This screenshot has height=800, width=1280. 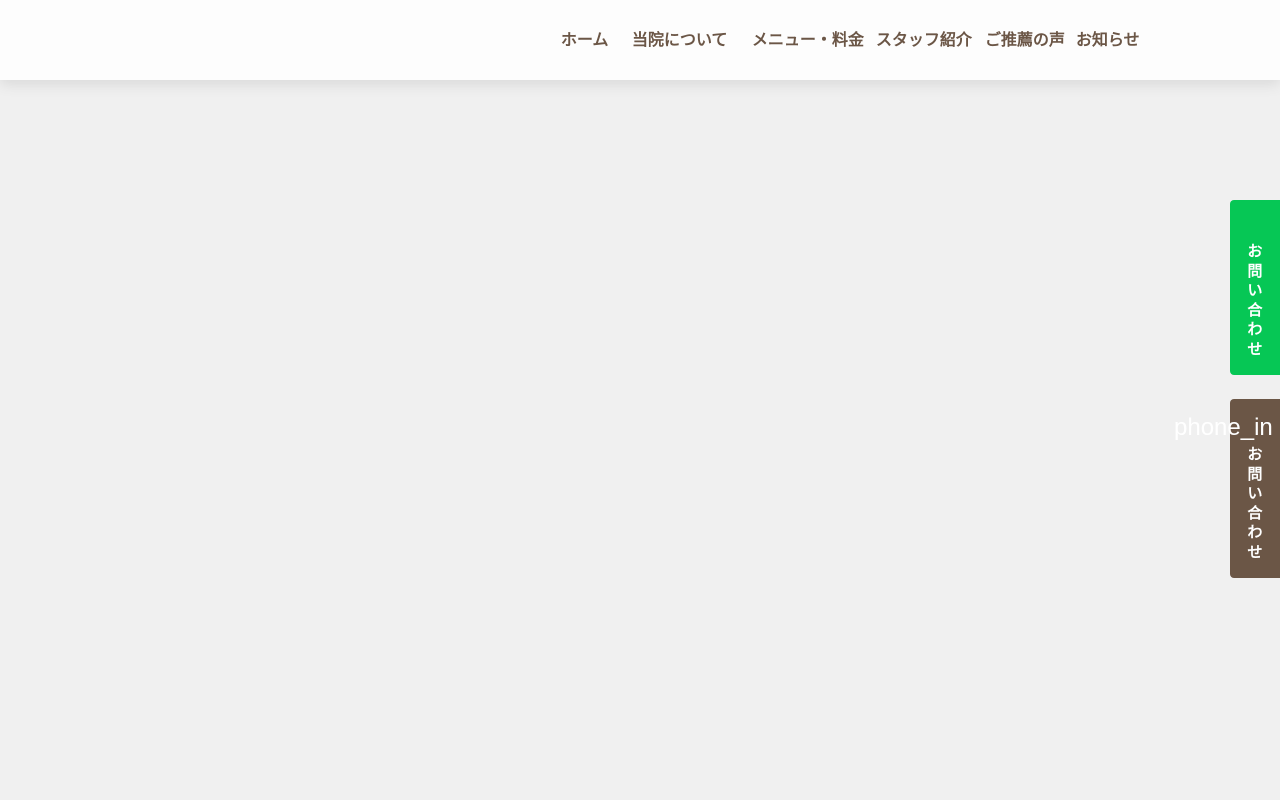 I want to click on contact-side-label: お問い合わせ, so click(x=1255, y=300).